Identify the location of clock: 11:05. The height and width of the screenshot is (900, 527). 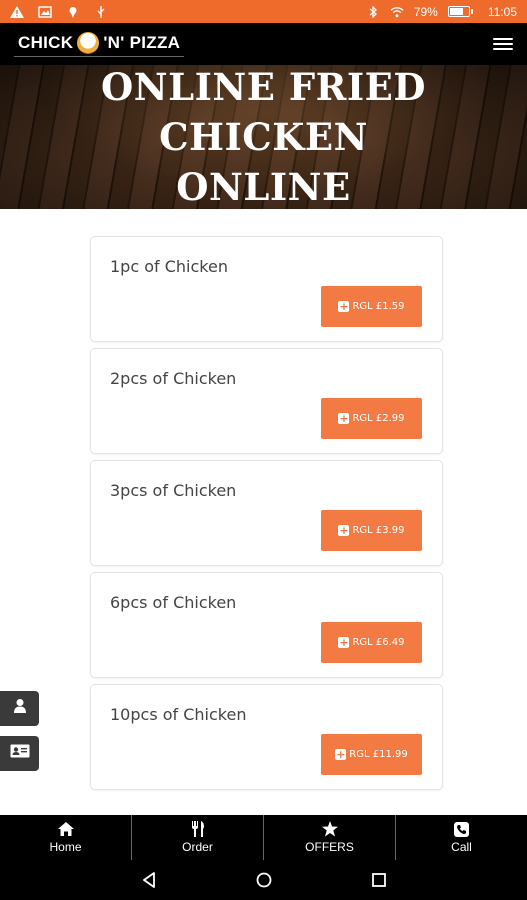
(502, 11).